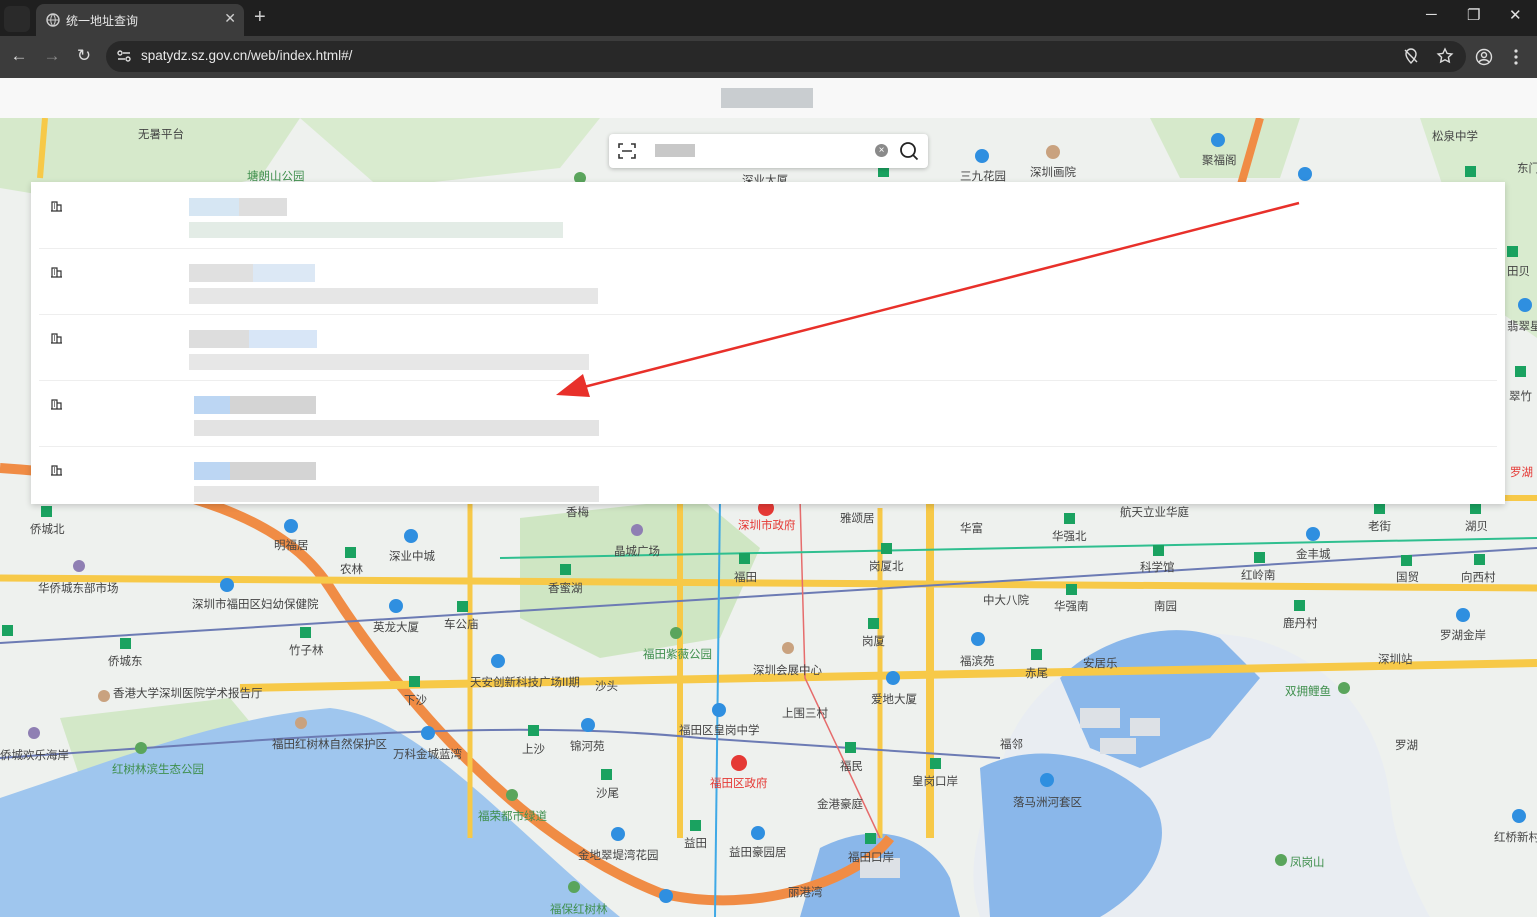 This screenshot has height=917, width=1537. What do you see at coordinates (565, 589) in the screenshot?
I see `map-label: 香蜜湖` at bounding box center [565, 589].